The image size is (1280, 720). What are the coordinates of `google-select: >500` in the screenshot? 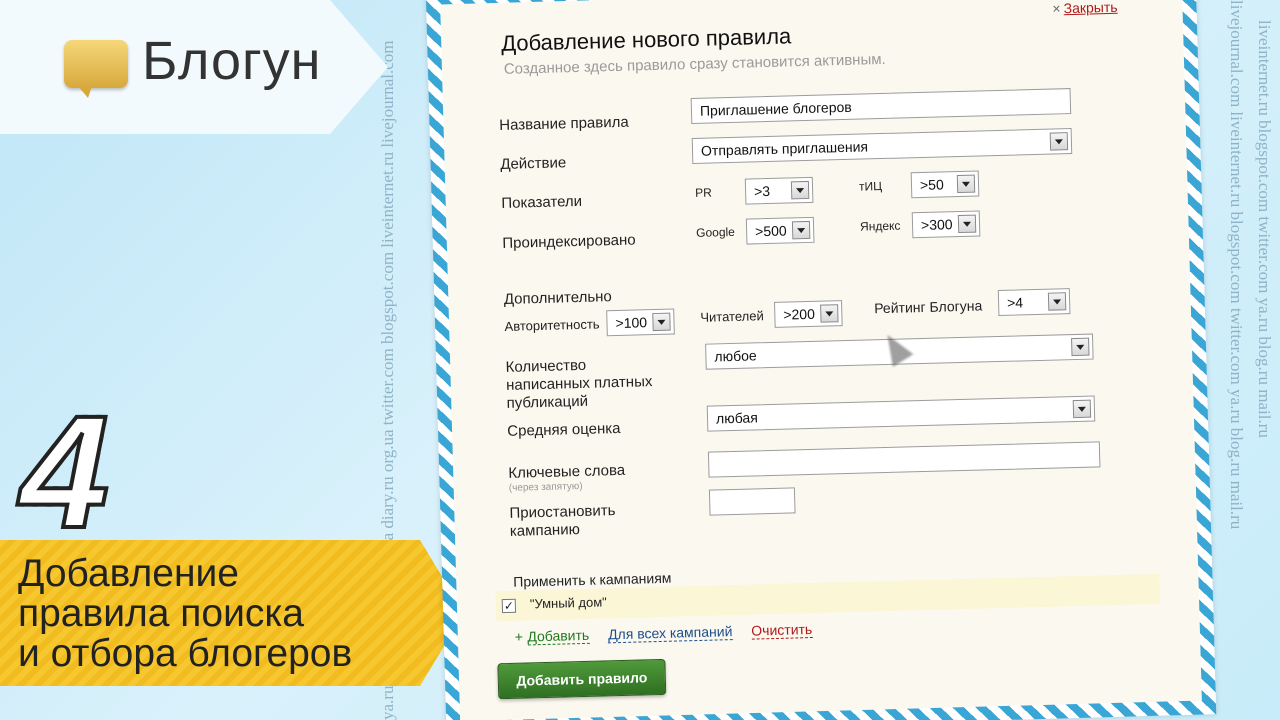 It's located at (780, 230).